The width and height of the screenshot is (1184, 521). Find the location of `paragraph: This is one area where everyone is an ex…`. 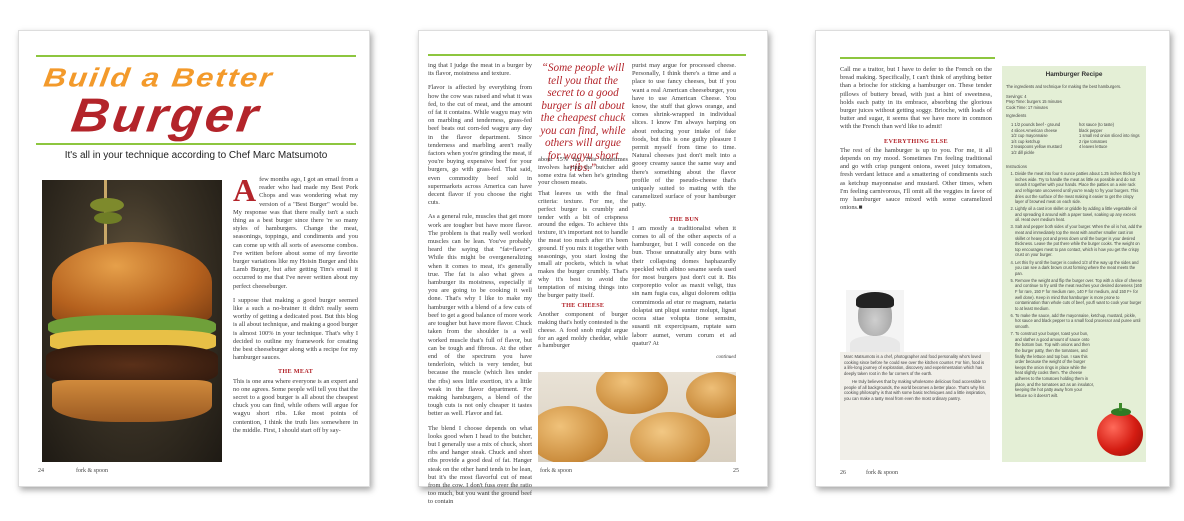

paragraph: This is one area where everyone is an ex… is located at coordinates (295, 405).